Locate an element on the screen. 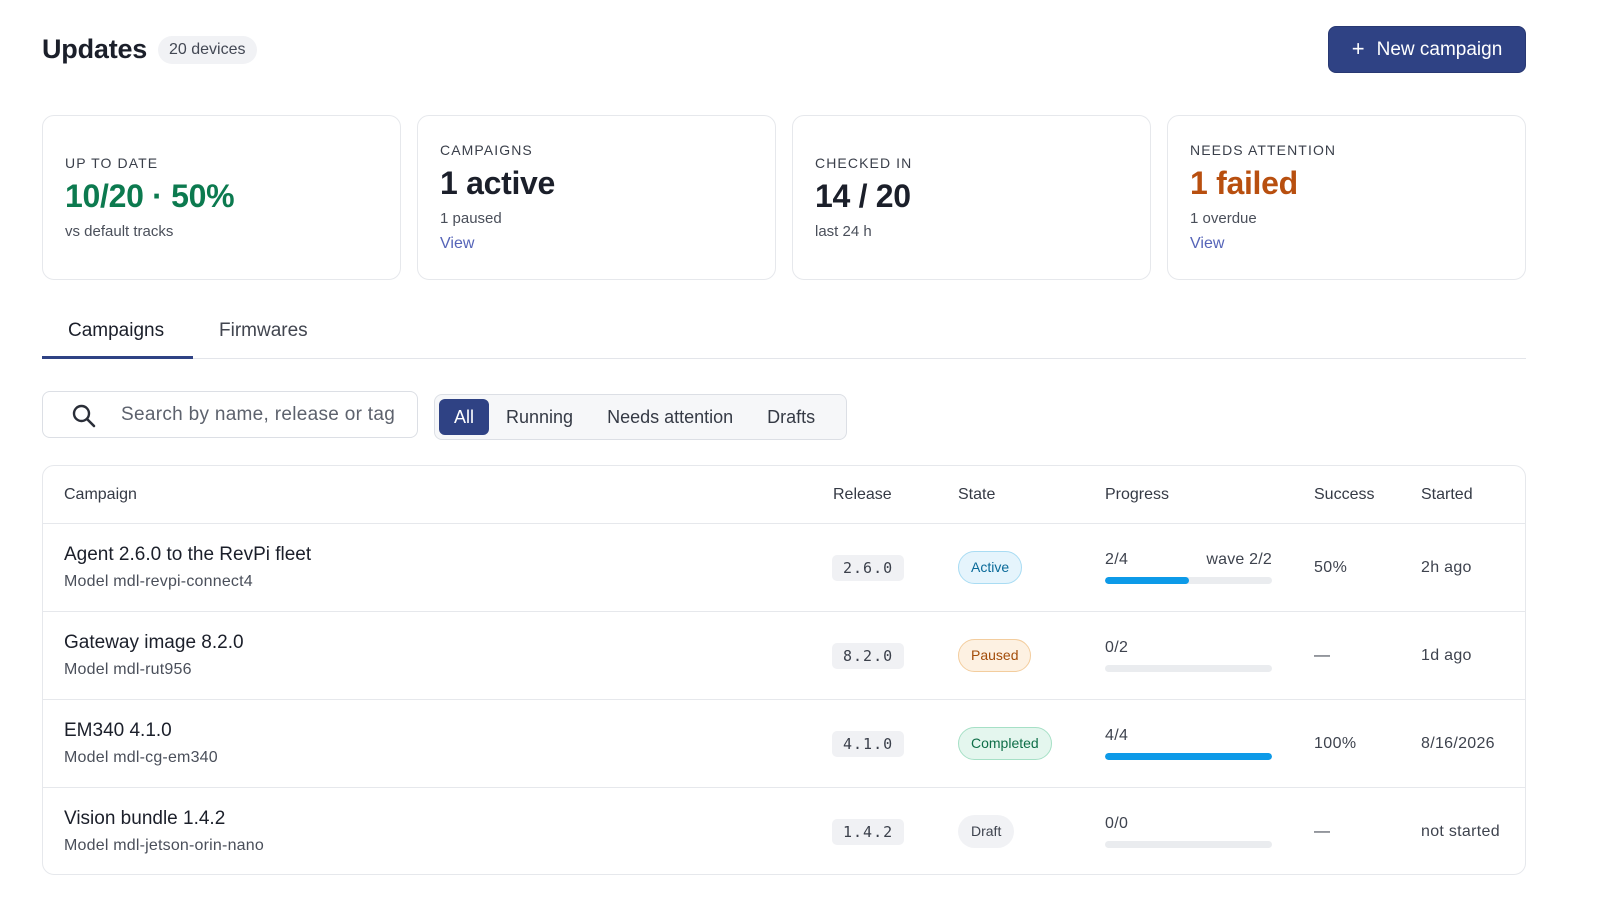  column-header-success: Success is located at coordinates (1344, 495).